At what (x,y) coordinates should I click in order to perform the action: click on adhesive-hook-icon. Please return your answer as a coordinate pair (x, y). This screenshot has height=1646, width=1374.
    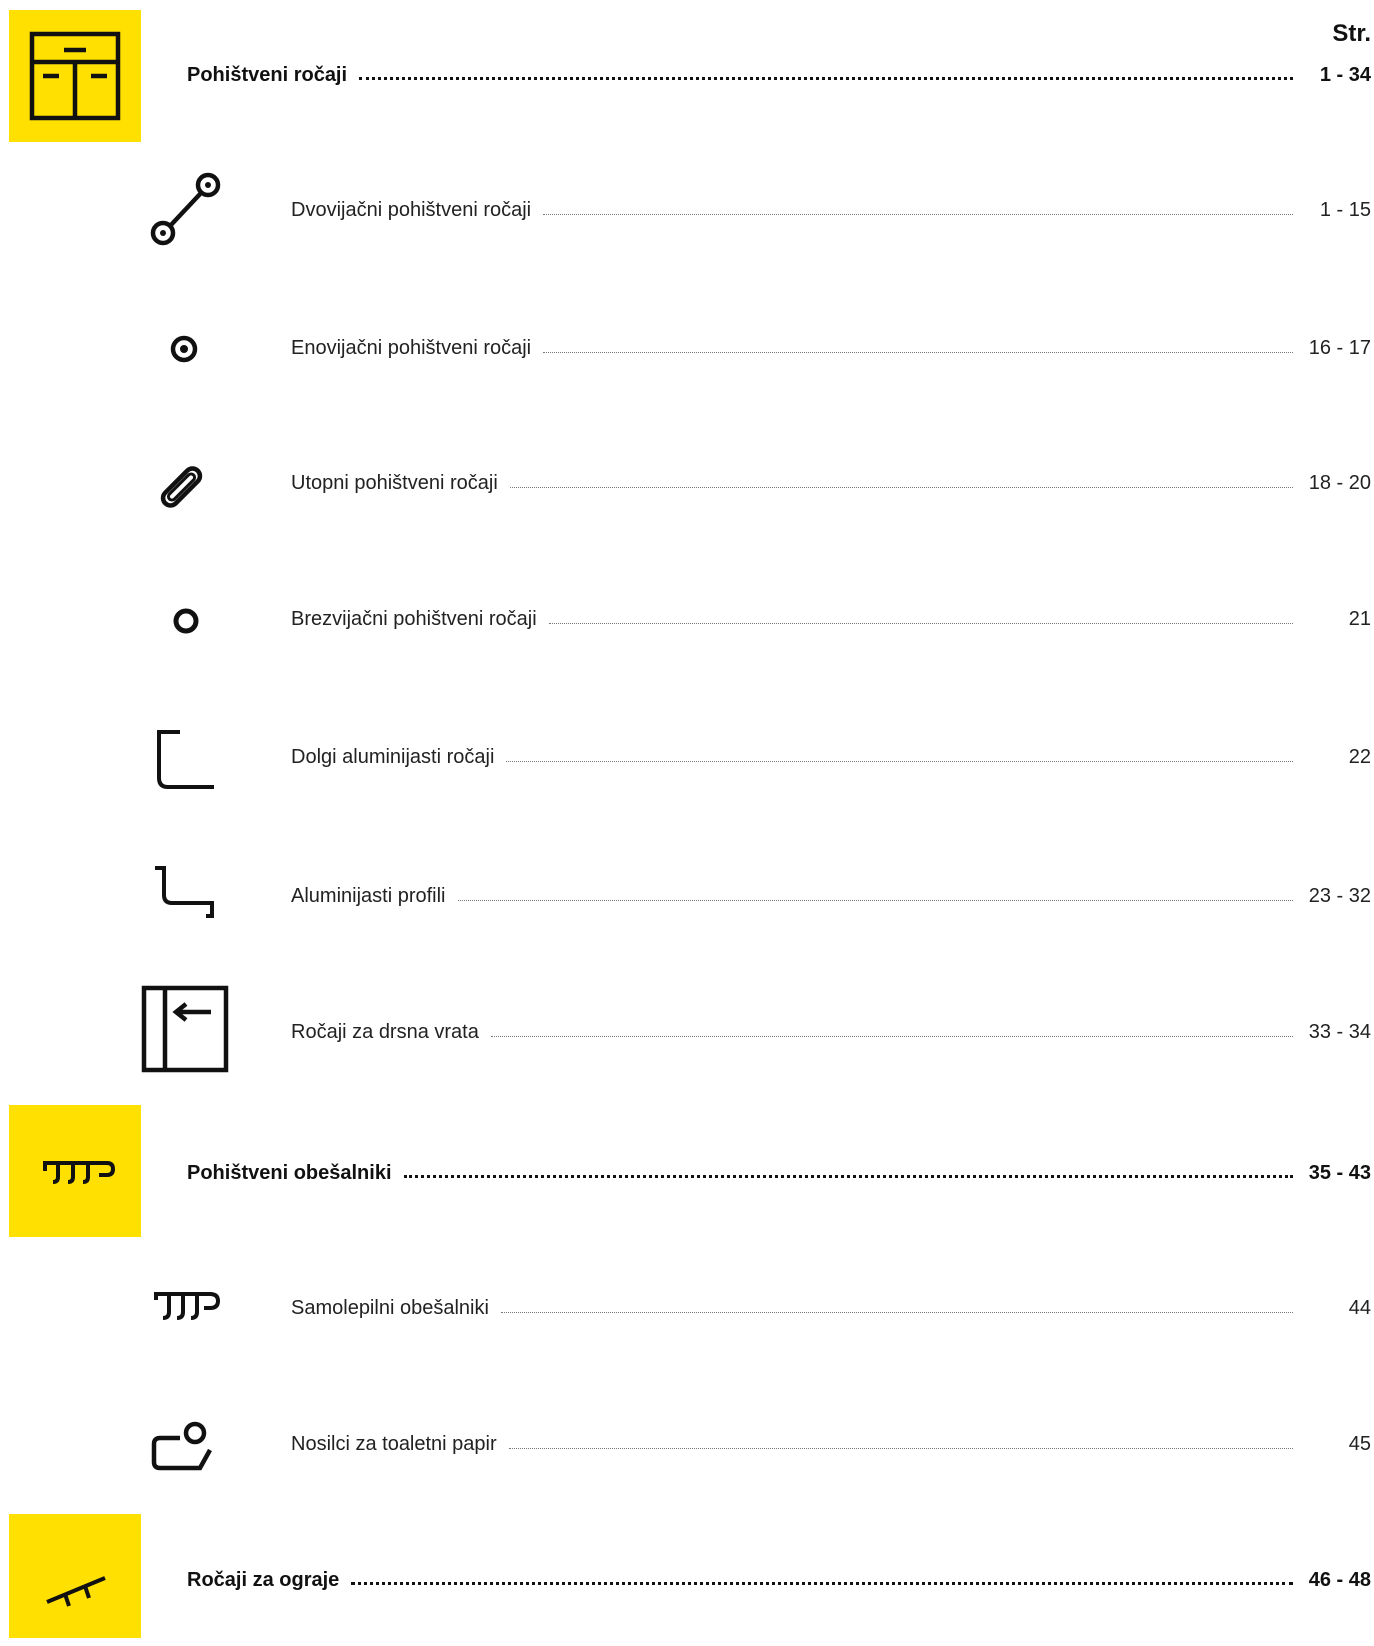
    Looking at the image, I should click on (187, 1306).